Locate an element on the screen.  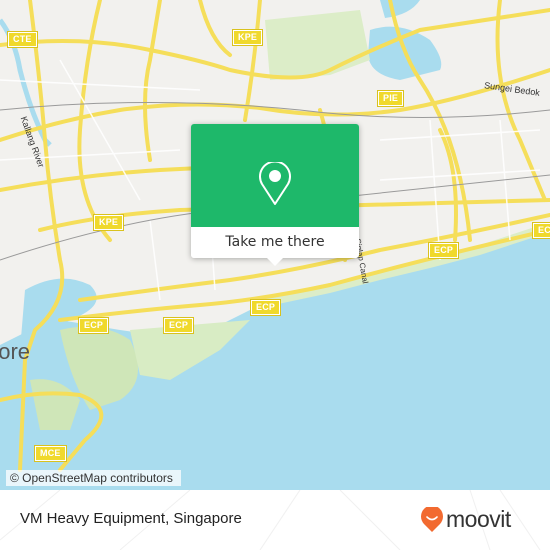
road-shield-pie: PIE is located at coordinates (390, 98).